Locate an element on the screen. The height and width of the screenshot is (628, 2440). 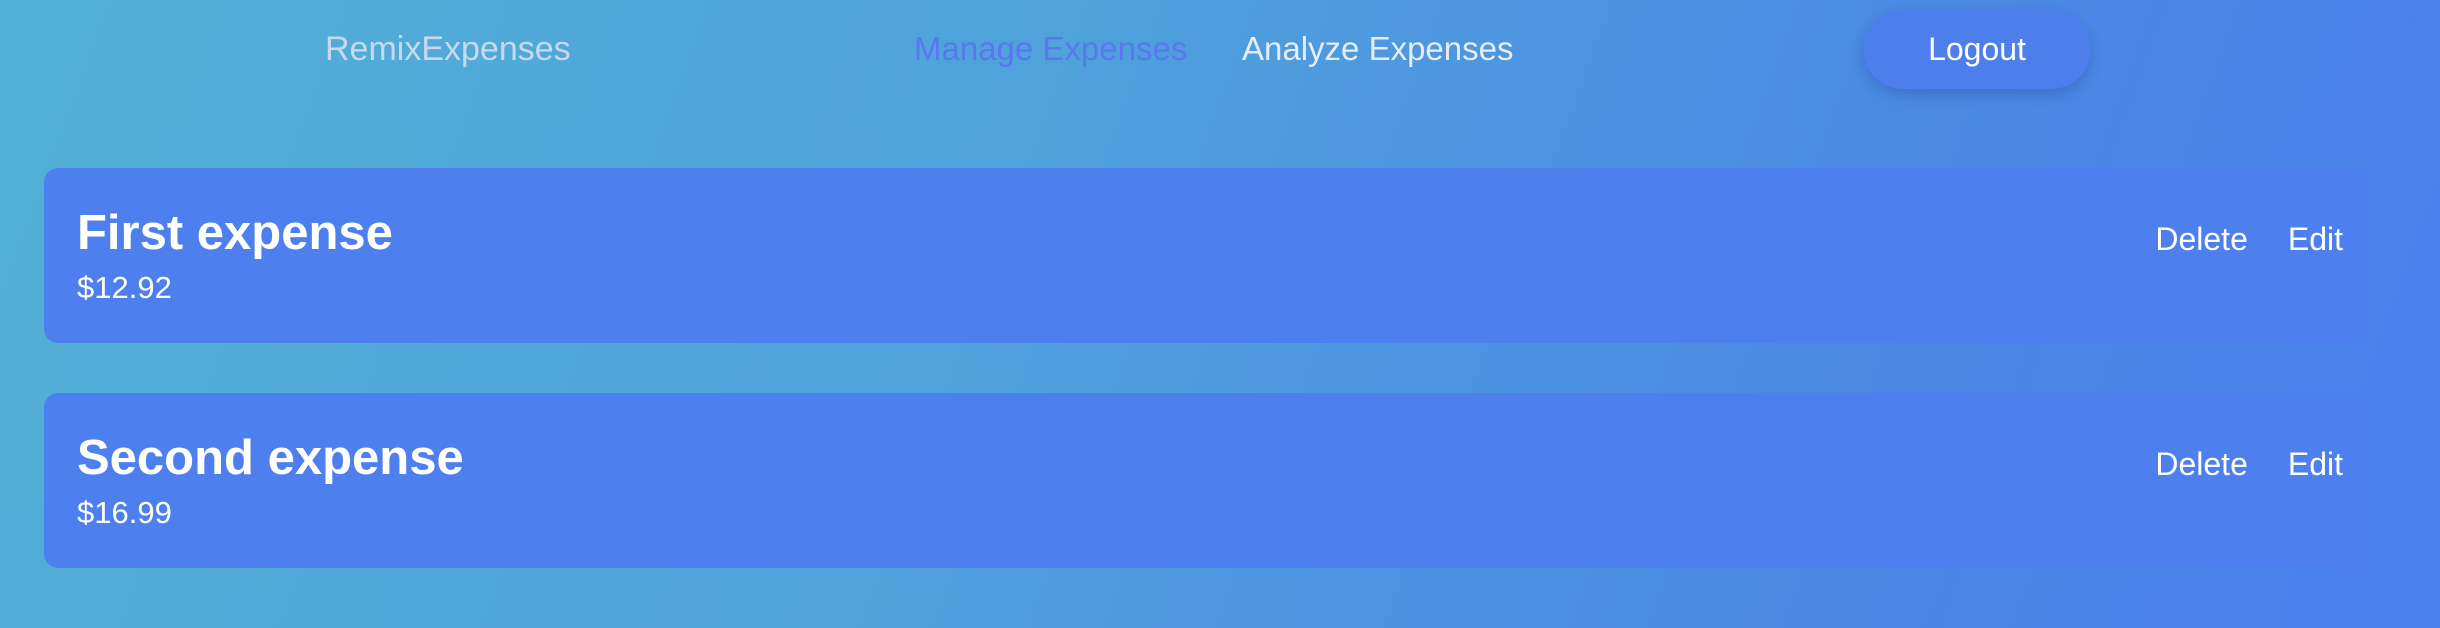
logo-link: RemixExpenses is located at coordinates (448, 49).